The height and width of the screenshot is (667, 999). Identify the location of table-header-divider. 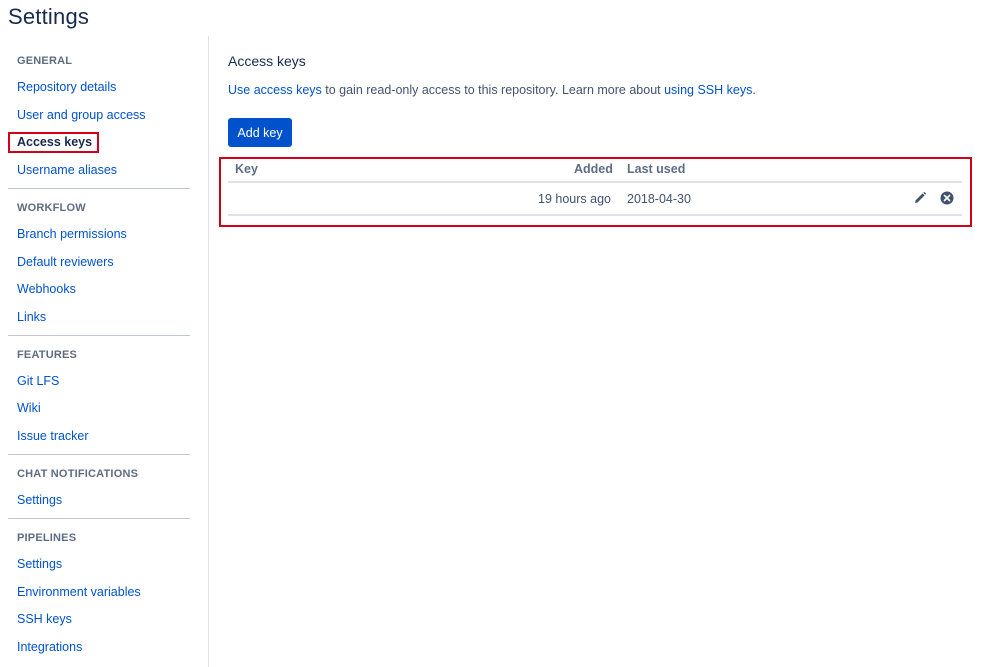
(595, 182).